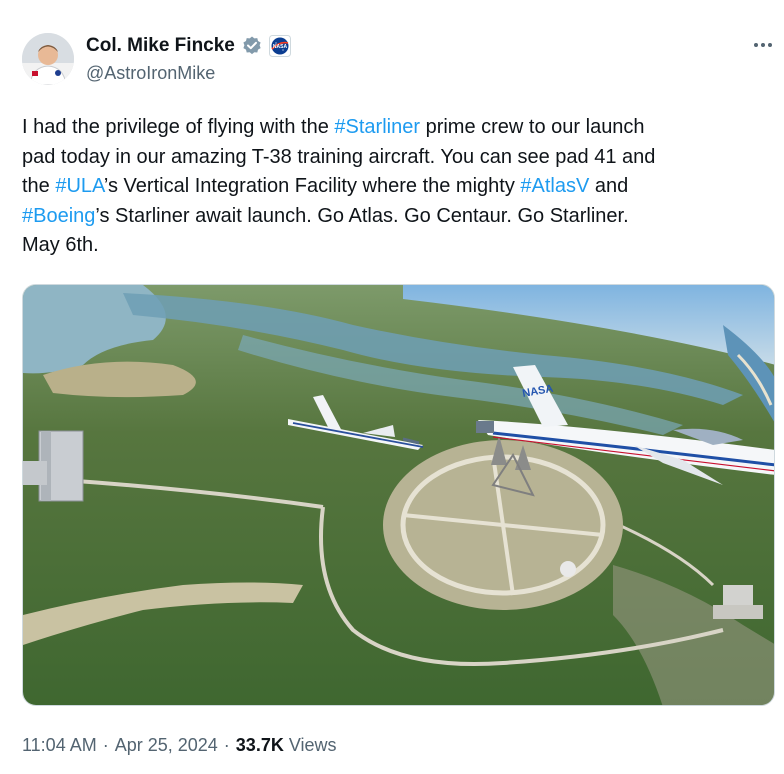 This screenshot has height=774, width=784. I want to click on views-label: Views, so click(312, 745).